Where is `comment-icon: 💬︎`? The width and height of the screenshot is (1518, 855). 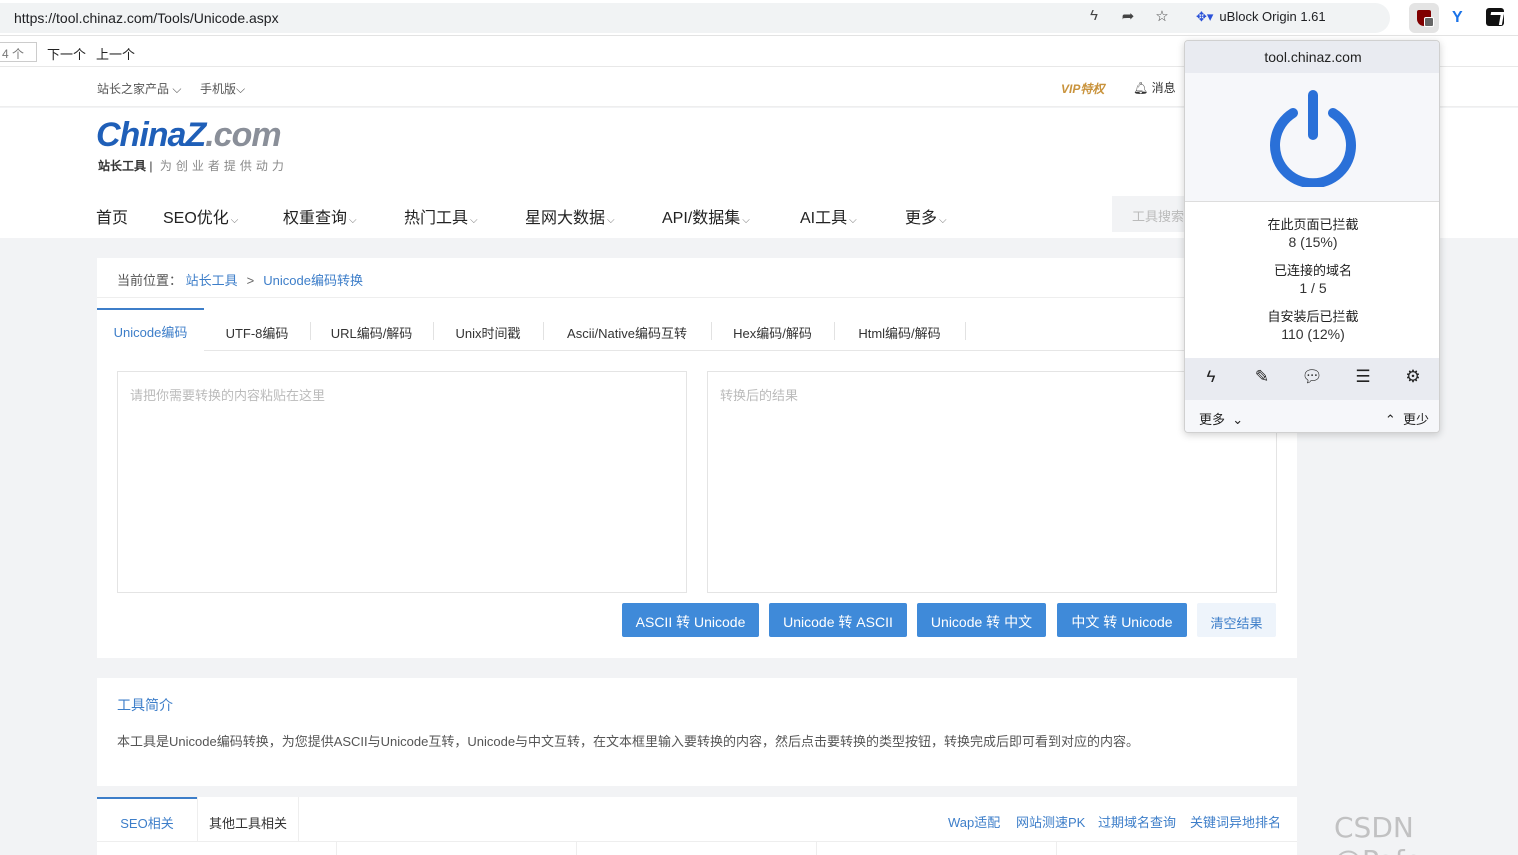
comment-icon: 💬︎ is located at coordinates (1312, 379).